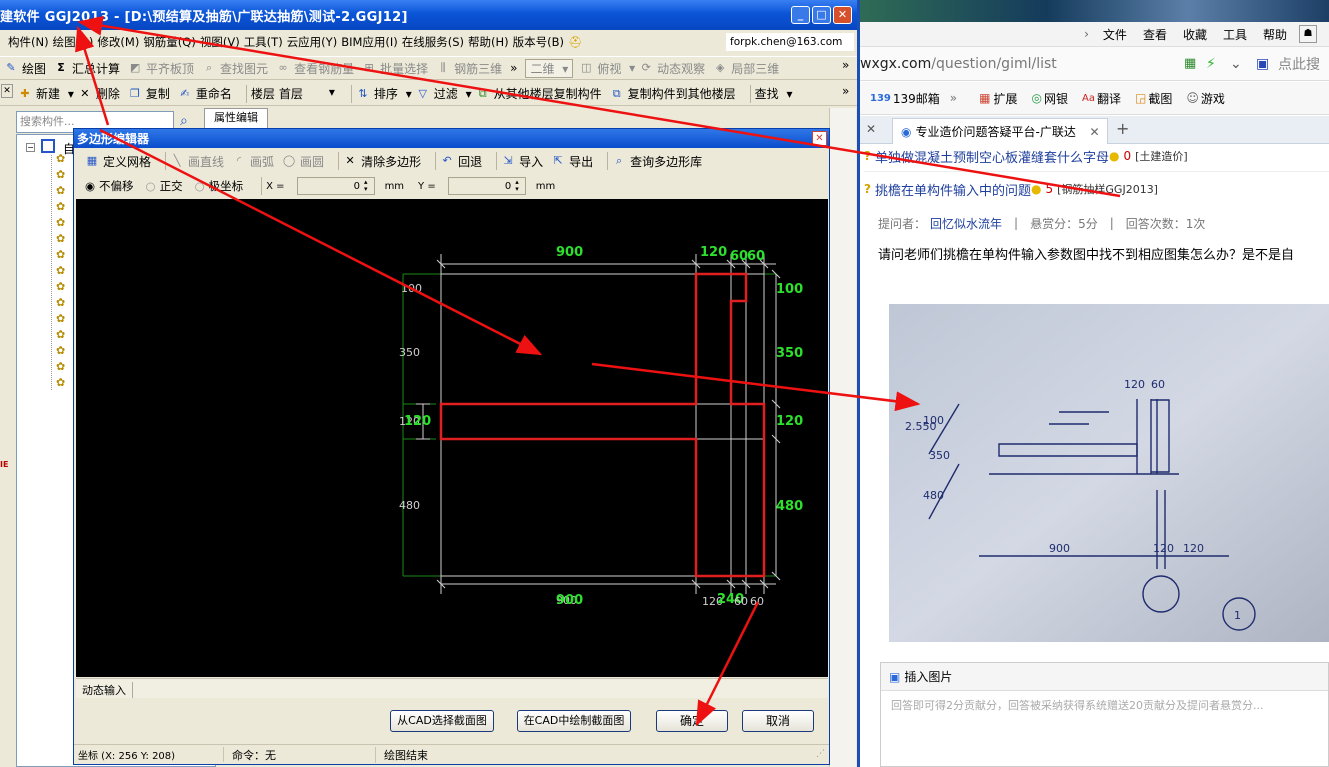 The width and height of the screenshot is (1329, 767). Describe the element at coordinates (1308, 34) in the screenshot. I see `home-icon: ☗` at that location.